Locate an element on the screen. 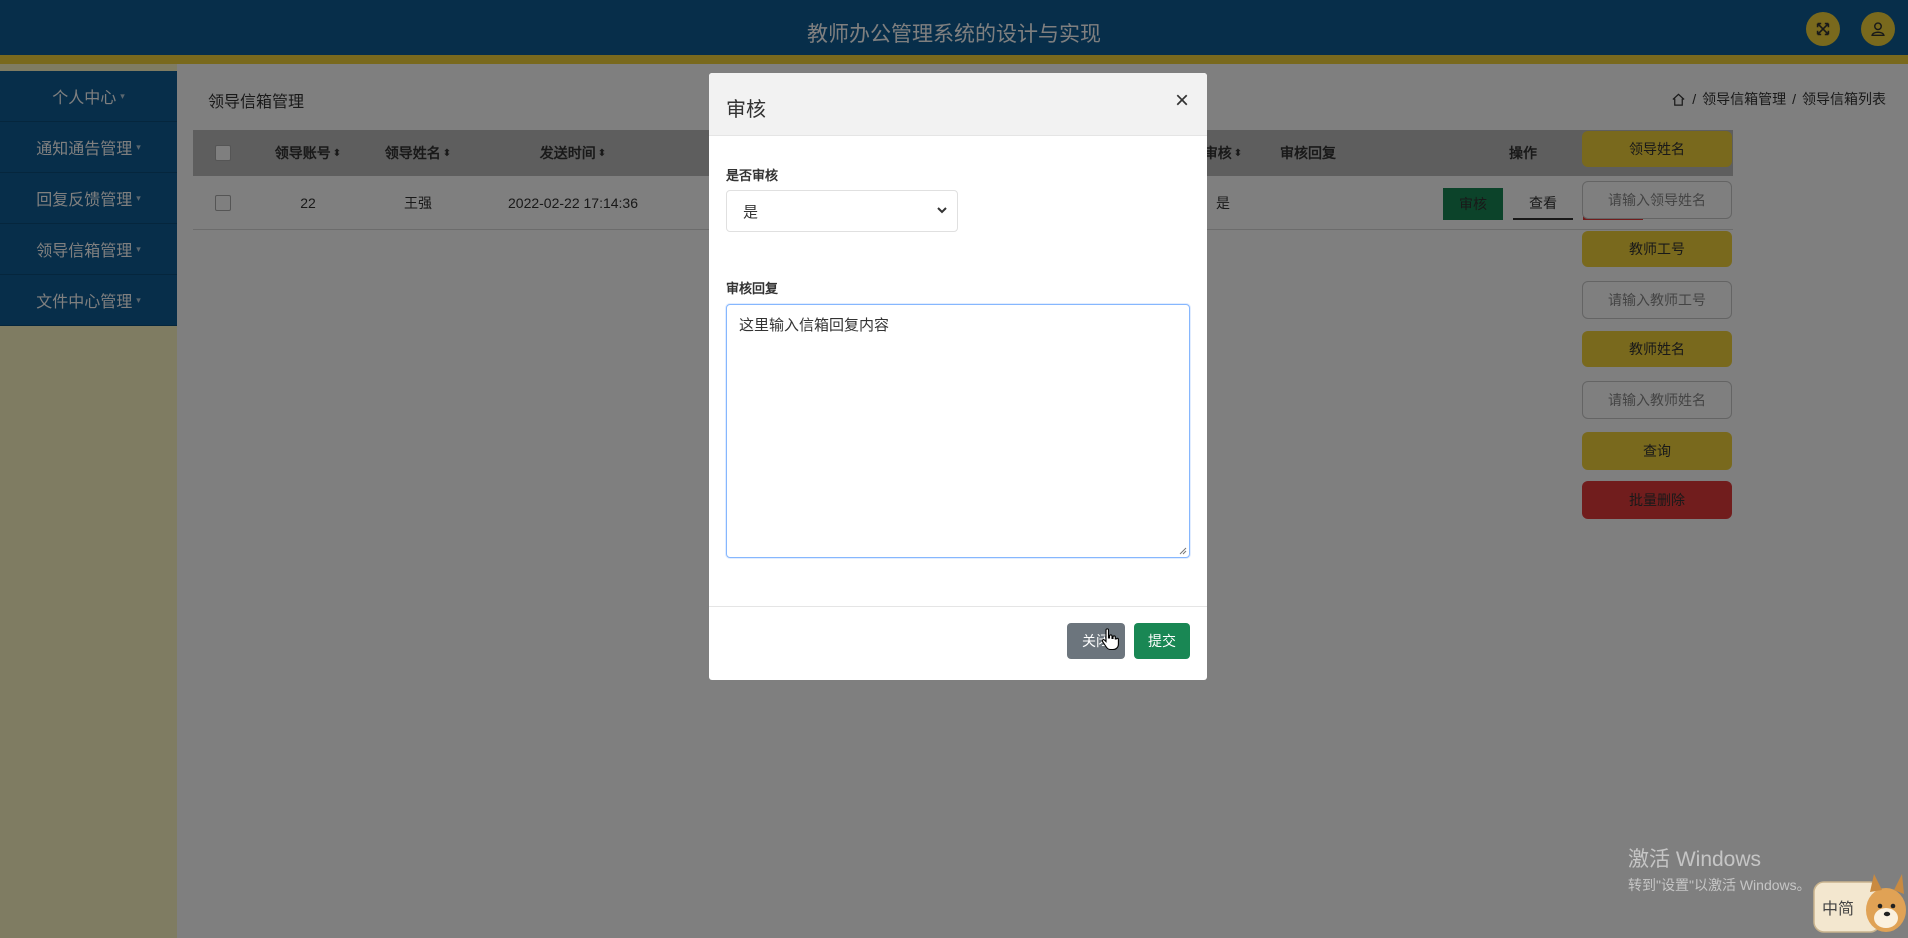 The width and height of the screenshot is (1908, 938). windows-activation-watermark: 激活 Windows 转到"设置"以激活 Windows。 is located at coordinates (1719, 869).